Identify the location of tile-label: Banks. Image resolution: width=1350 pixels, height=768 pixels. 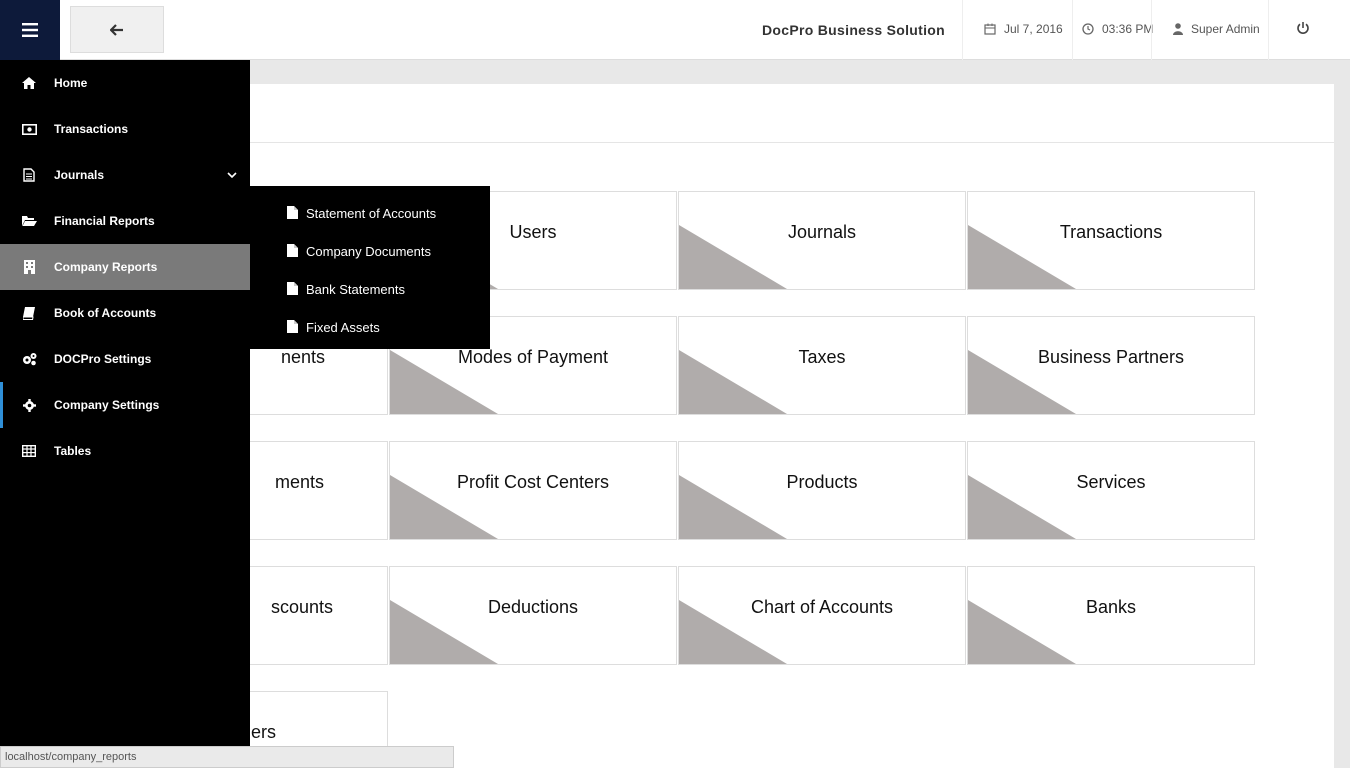
(1111, 607).